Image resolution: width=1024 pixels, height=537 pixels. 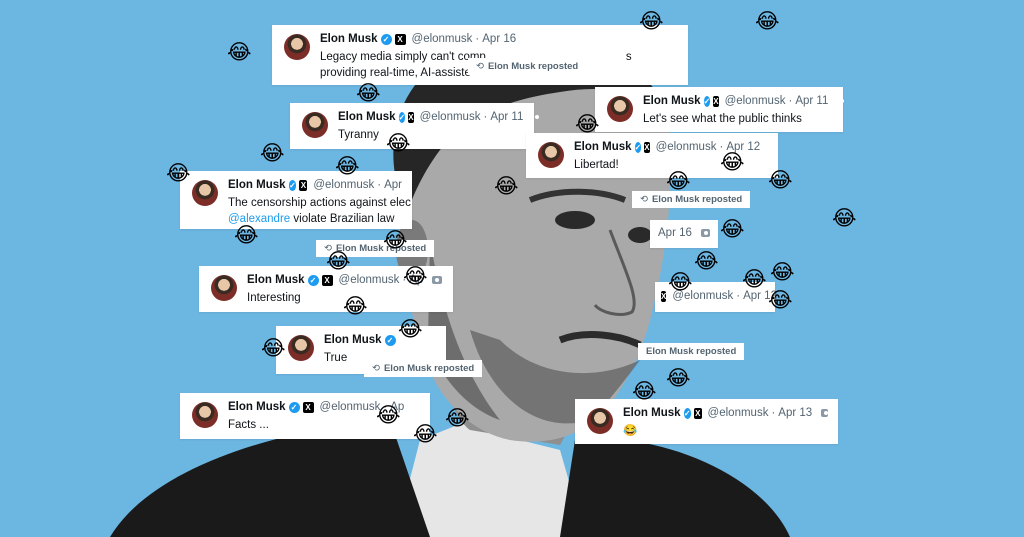 What do you see at coordinates (722, 119) in the screenshot?
I see `tweet-text: Let's see what the public thinks` at bounding box center [722, 119].